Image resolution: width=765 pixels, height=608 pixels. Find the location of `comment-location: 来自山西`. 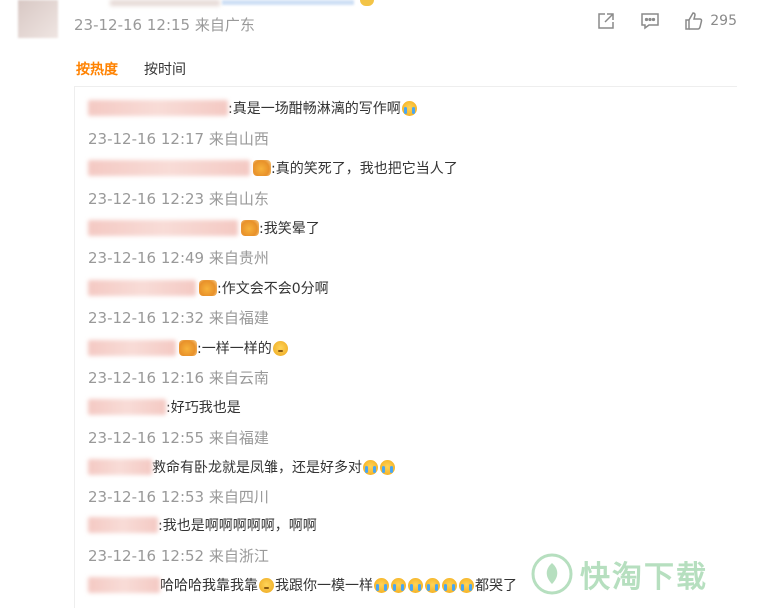

comment-location: 来自山西 is located at coordinates (238, 139).